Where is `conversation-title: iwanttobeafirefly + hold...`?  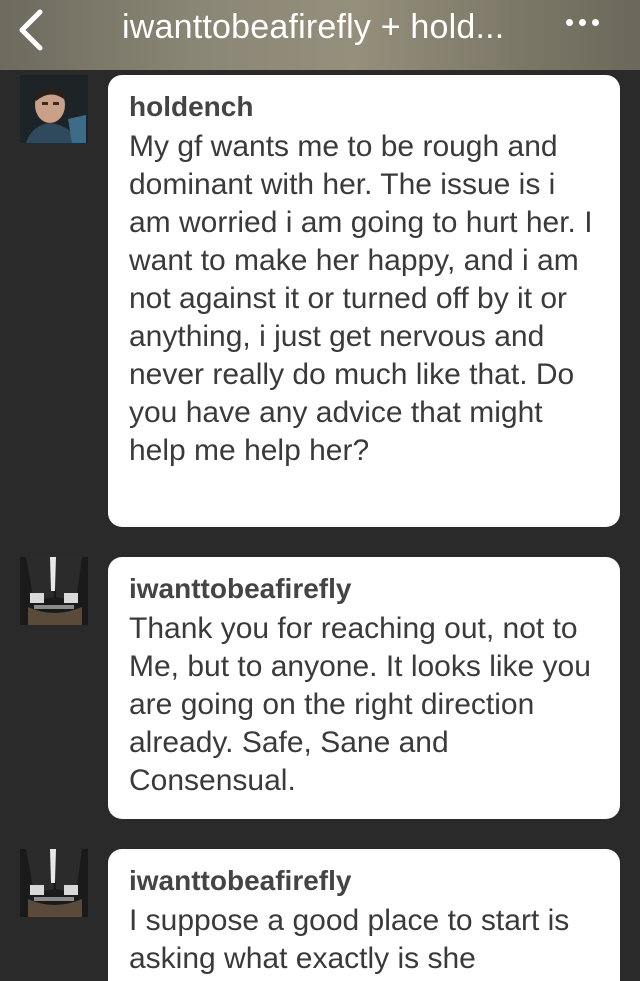 conversation-title: iwanttobeafirefly + hold... is located at coordinates (313, 27).